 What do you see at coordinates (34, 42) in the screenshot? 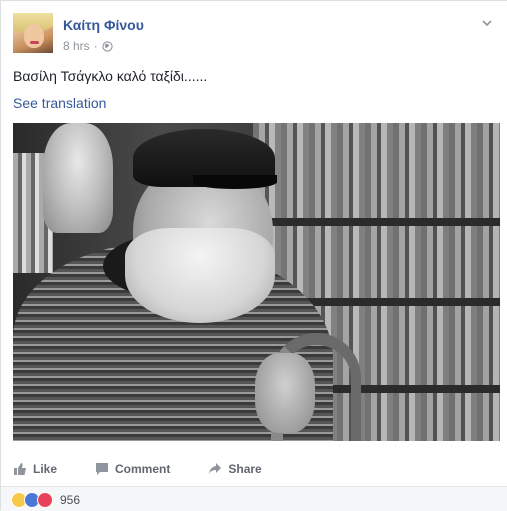
I see `avatar-lips` at bounding box center [34, 42].